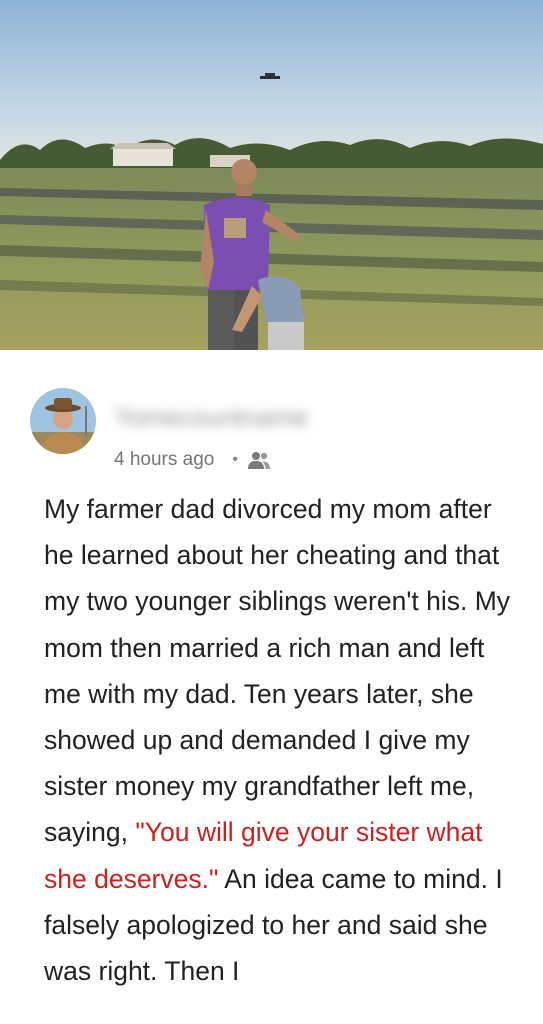 The width and height of the screenshot is (543, 1024). What do you see at coordinates (224, 417) in the screenshot?
I see `author-name: Yomecountname` at bounding box center [224, 417].